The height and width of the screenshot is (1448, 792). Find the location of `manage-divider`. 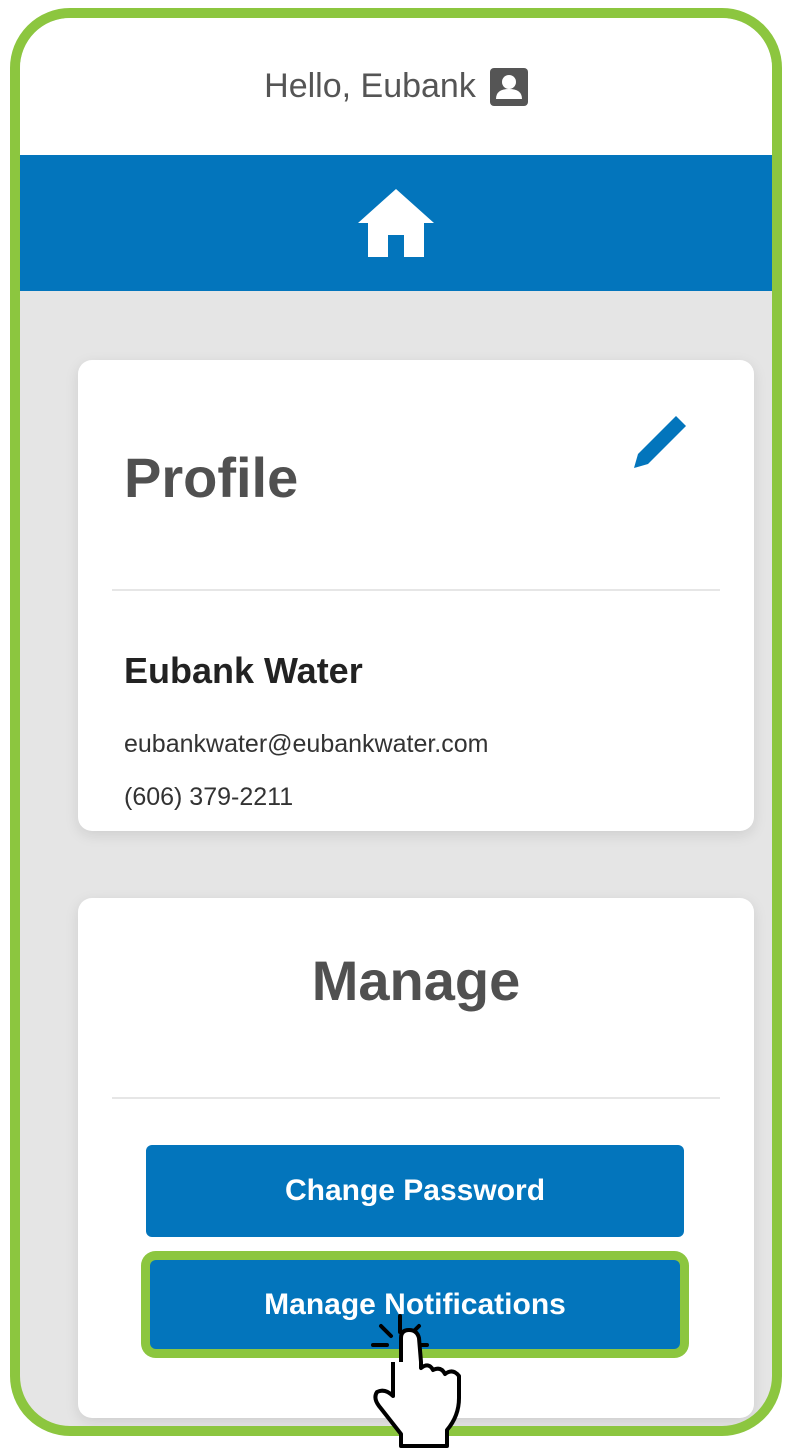

manage-divider is located at coordinates (416, 1098).